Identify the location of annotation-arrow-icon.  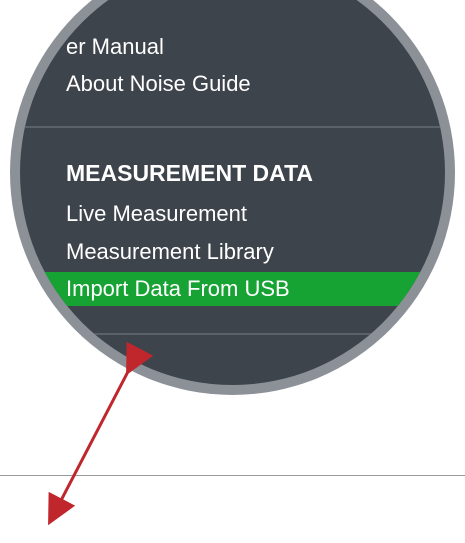
(101, 433).